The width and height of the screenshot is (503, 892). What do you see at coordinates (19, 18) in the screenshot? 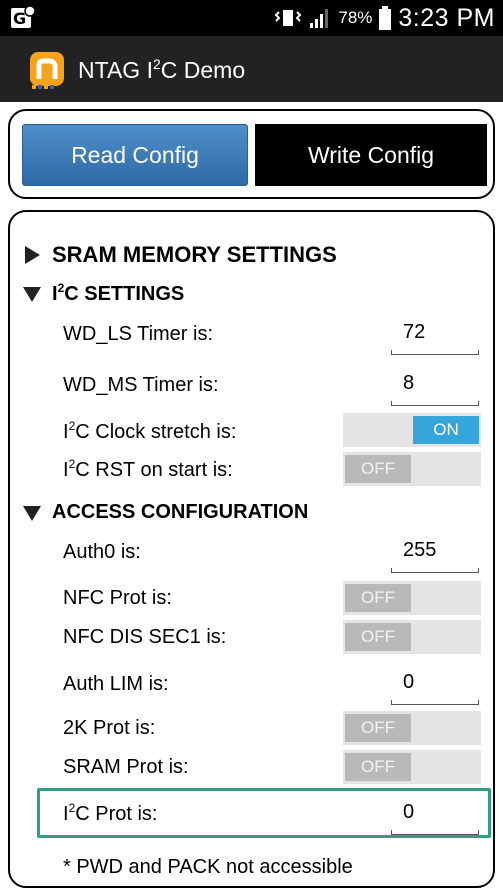
I see `svg-text: G` at bounding box center [19, 18].